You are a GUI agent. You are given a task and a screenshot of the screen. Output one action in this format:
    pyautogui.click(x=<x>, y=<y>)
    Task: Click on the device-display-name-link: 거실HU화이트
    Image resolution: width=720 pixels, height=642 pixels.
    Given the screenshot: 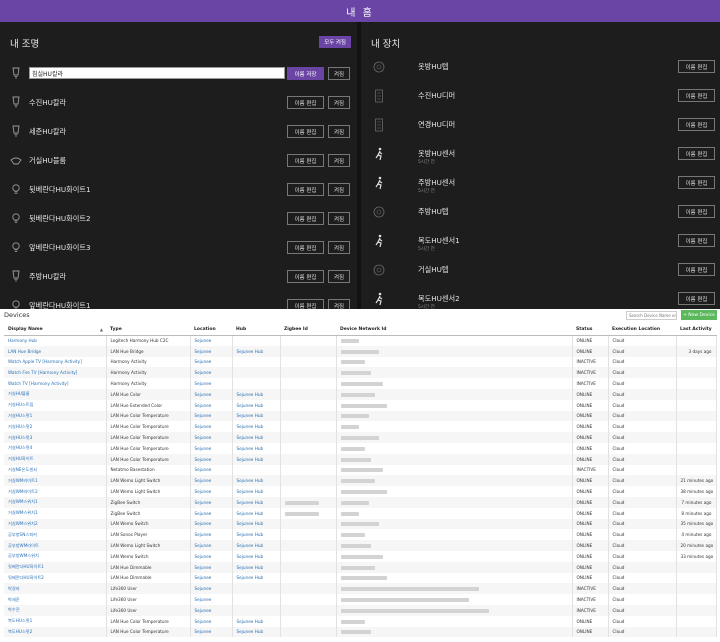 What is the action you would take?
    pyautogui.click(x=55, y=459)
    